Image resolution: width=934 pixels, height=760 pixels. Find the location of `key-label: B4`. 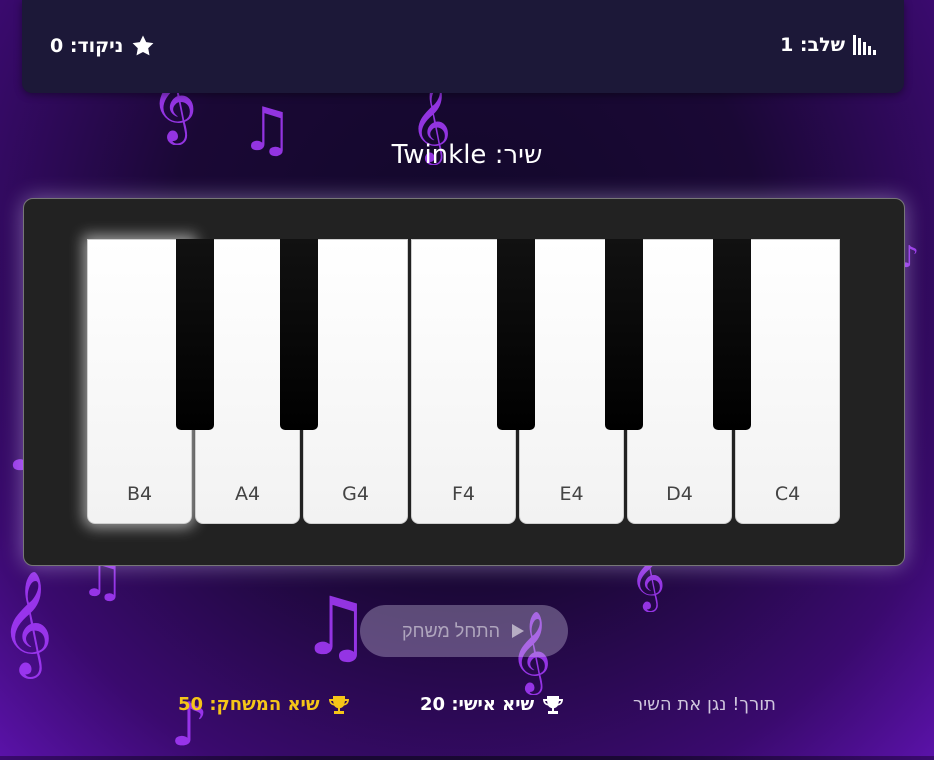

key-label: B4 is located at coordinates (139, 494).